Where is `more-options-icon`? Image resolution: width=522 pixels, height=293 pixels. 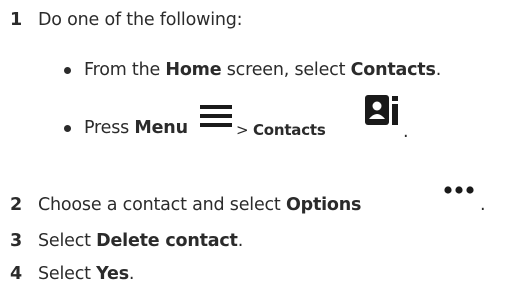 more-options-icon is located at coordinates (459, 189).